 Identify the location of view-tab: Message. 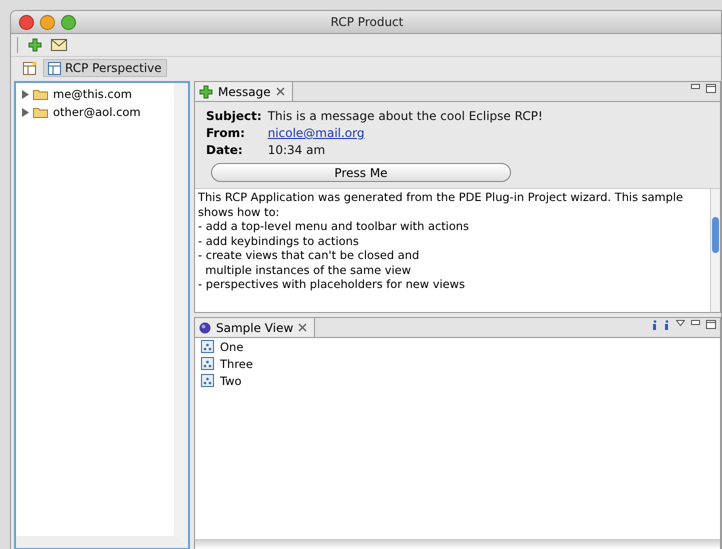
(244, 91).